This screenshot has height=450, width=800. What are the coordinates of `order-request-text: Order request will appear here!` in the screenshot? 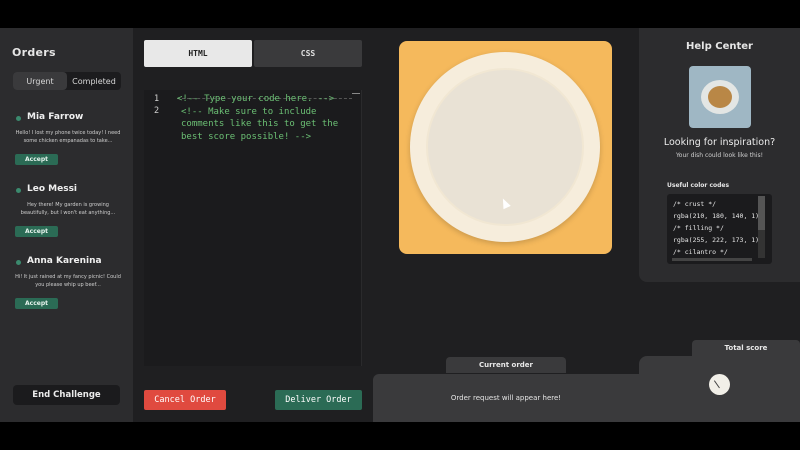 It's located at (506, 398).